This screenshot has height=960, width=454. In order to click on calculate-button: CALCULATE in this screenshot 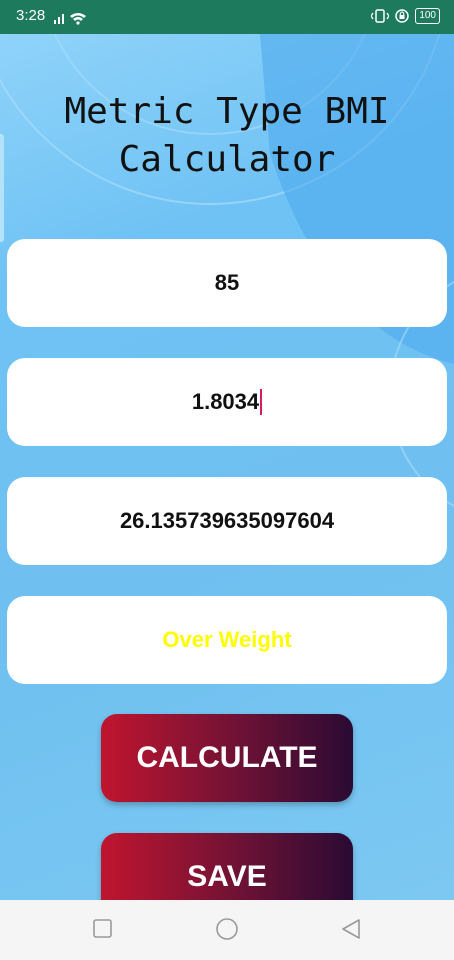, I will do `click(227, 758)`.